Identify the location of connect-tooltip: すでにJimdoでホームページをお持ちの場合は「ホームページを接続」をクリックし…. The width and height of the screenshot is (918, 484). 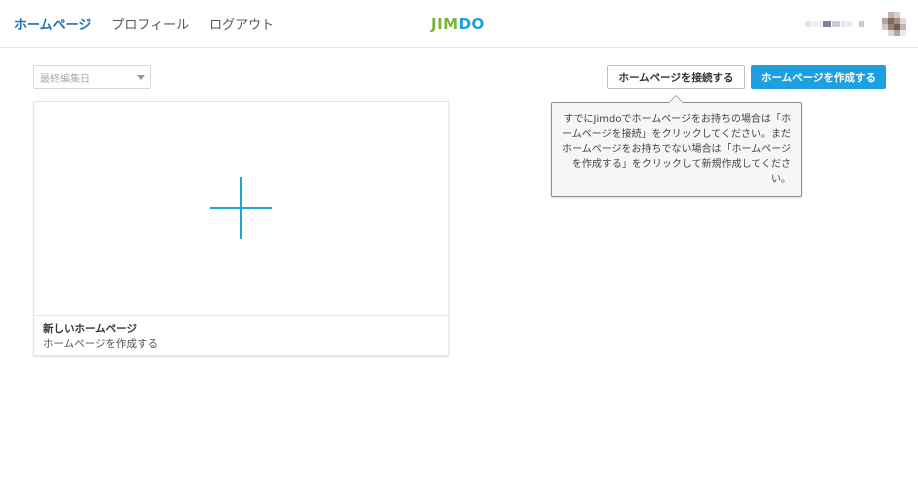
(676, 146).